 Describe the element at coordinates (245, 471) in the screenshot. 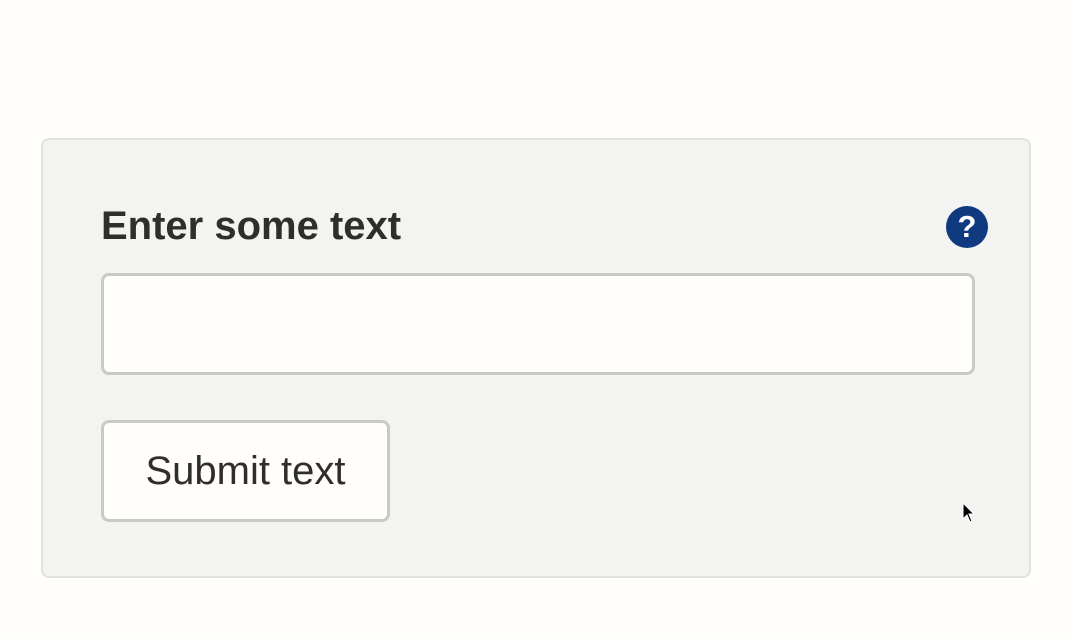

I see `submit-text-button: Submit text` at that location.